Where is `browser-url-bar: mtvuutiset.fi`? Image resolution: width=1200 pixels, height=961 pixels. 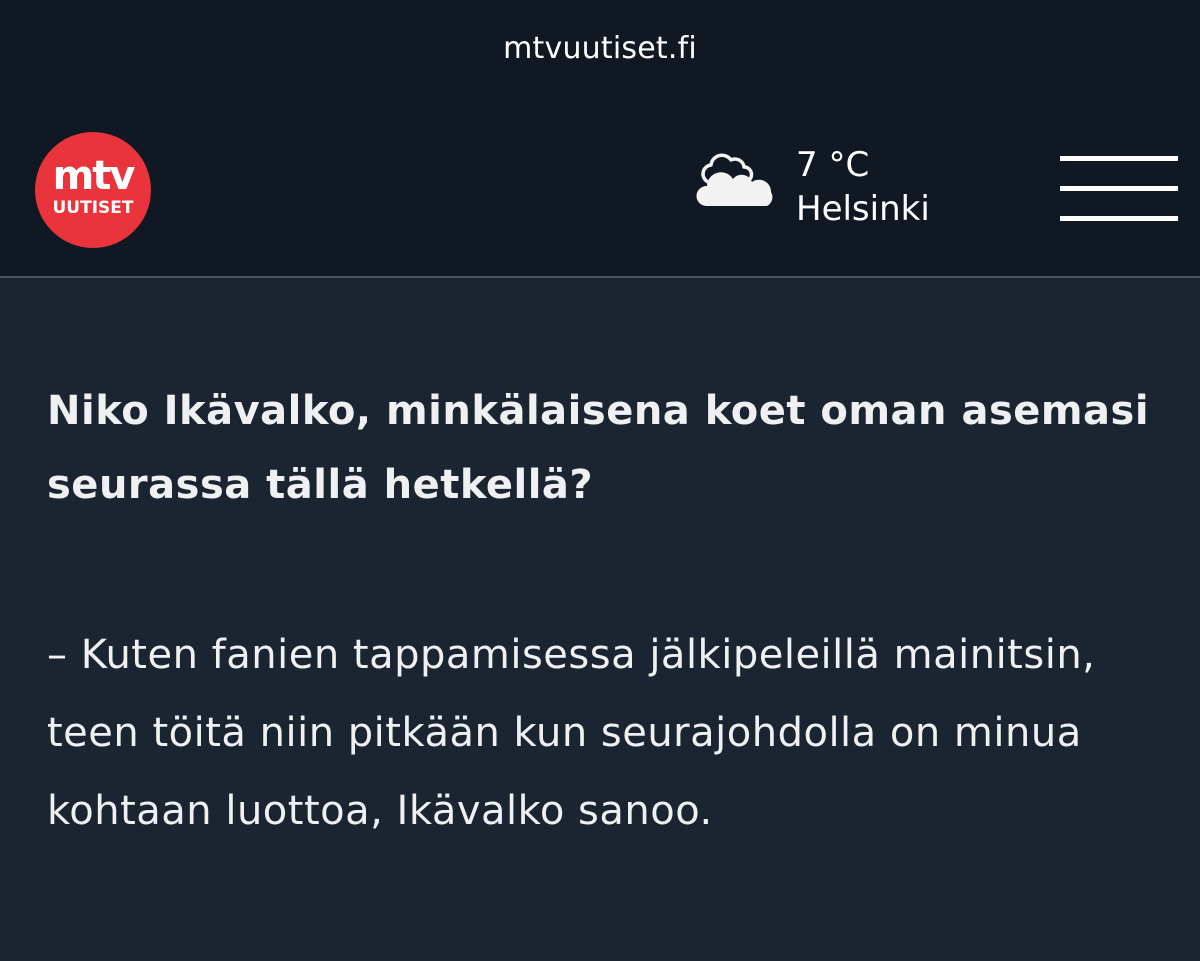
browser-url-bar: mtvuutiset.fi is located at coordinates (600, 50).